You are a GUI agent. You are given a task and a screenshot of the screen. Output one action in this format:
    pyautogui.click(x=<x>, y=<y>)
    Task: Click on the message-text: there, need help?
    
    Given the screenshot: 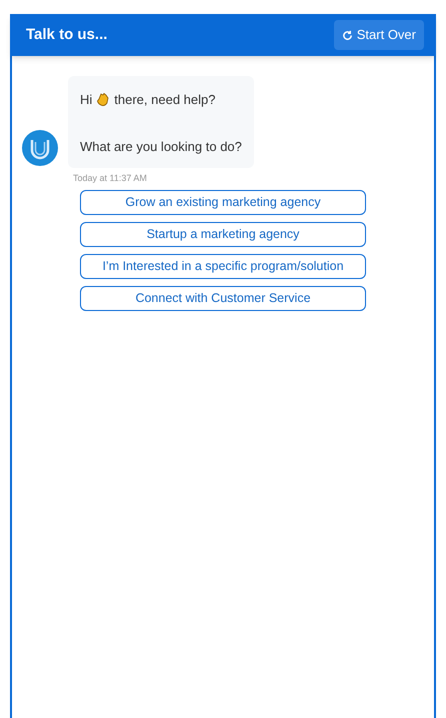 What is the action you would take?
    pyautogui.click(x=165, y=100)
    